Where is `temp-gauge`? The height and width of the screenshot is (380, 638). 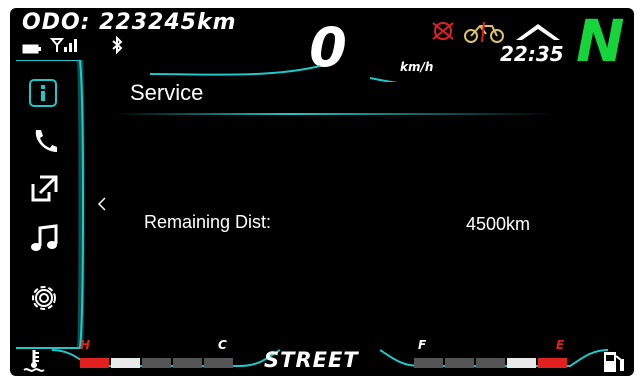 temp-gauge is located at coordinates (160, 364).